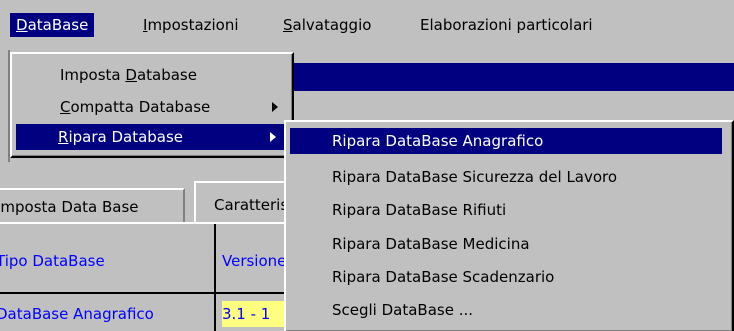 The height and width of the screenshot is (331, 734). What do you see at coordinates (215, 277) in the screenshot?
I see `grid-column-divider` at bounding box center [215, 277].